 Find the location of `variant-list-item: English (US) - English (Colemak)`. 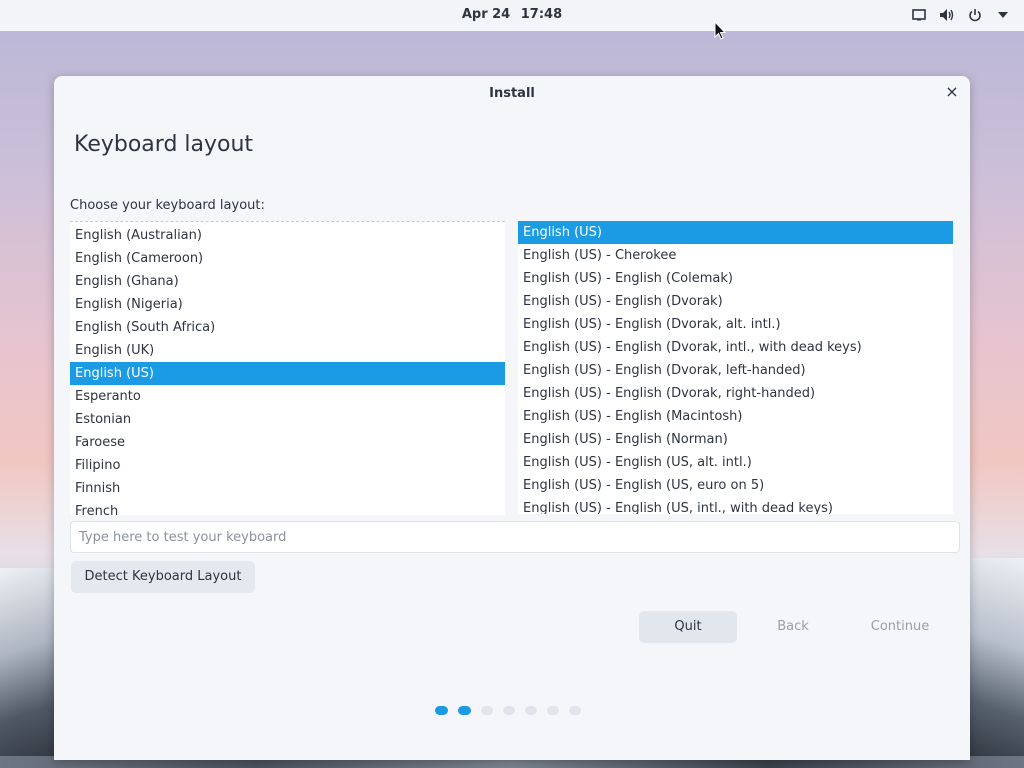

variant-list-item: English (US) - English (Colemak) is located at coordinates (735, 278).